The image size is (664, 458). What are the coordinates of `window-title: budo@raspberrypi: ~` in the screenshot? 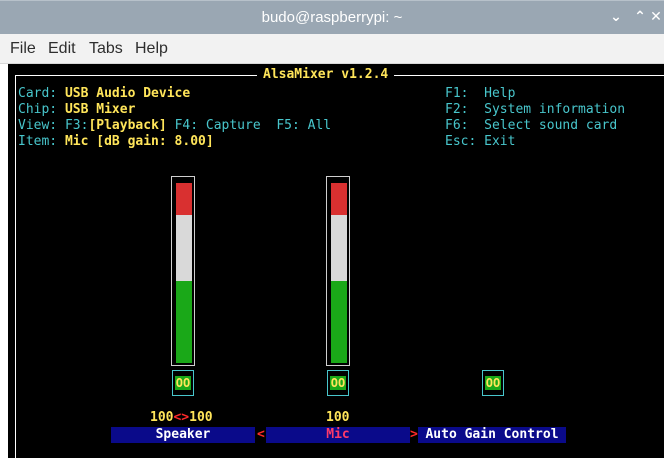 It's located at (332, 17).